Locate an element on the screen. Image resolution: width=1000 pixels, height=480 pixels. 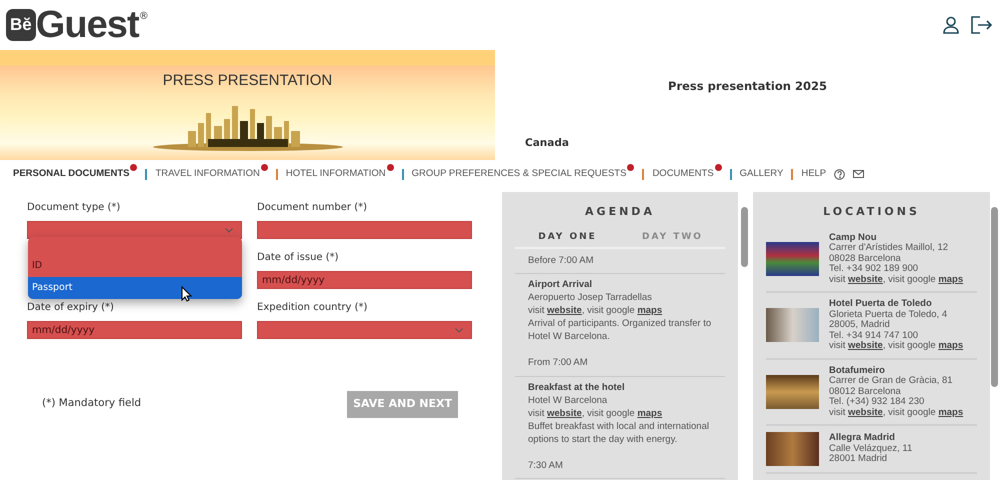
venue-name: Aeropuerto Josep Tarradellas is located at coordinates (590, 297).